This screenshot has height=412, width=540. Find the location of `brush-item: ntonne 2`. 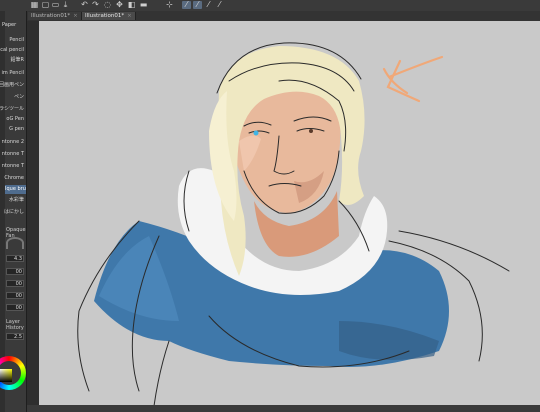

brush-item: ntonne 2 is located at coordinates (13, 142).